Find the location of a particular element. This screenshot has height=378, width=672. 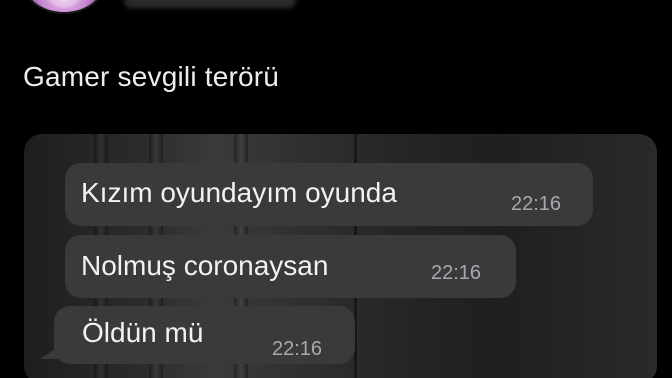

chat-bubble: Kızım oyundayım oyunda 22:16 is located at coordinates (329, 194).